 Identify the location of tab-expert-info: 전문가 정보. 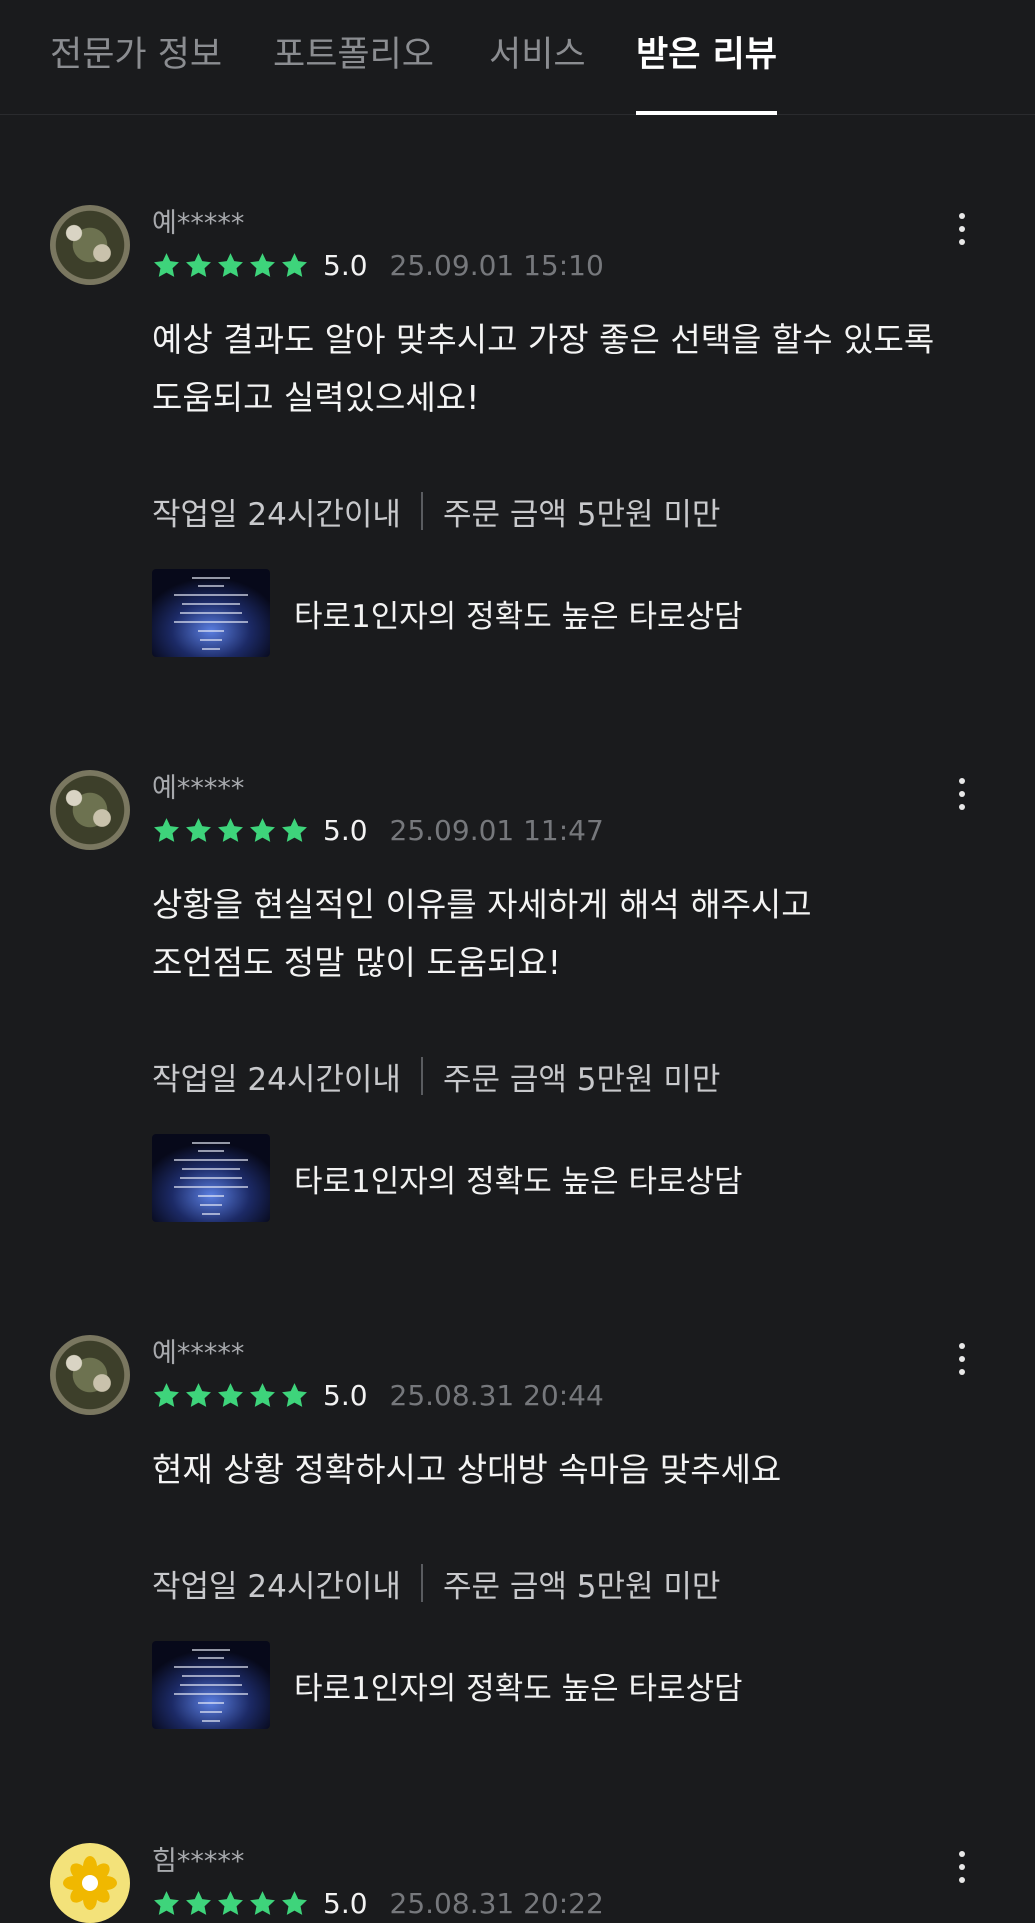
(136, 57).